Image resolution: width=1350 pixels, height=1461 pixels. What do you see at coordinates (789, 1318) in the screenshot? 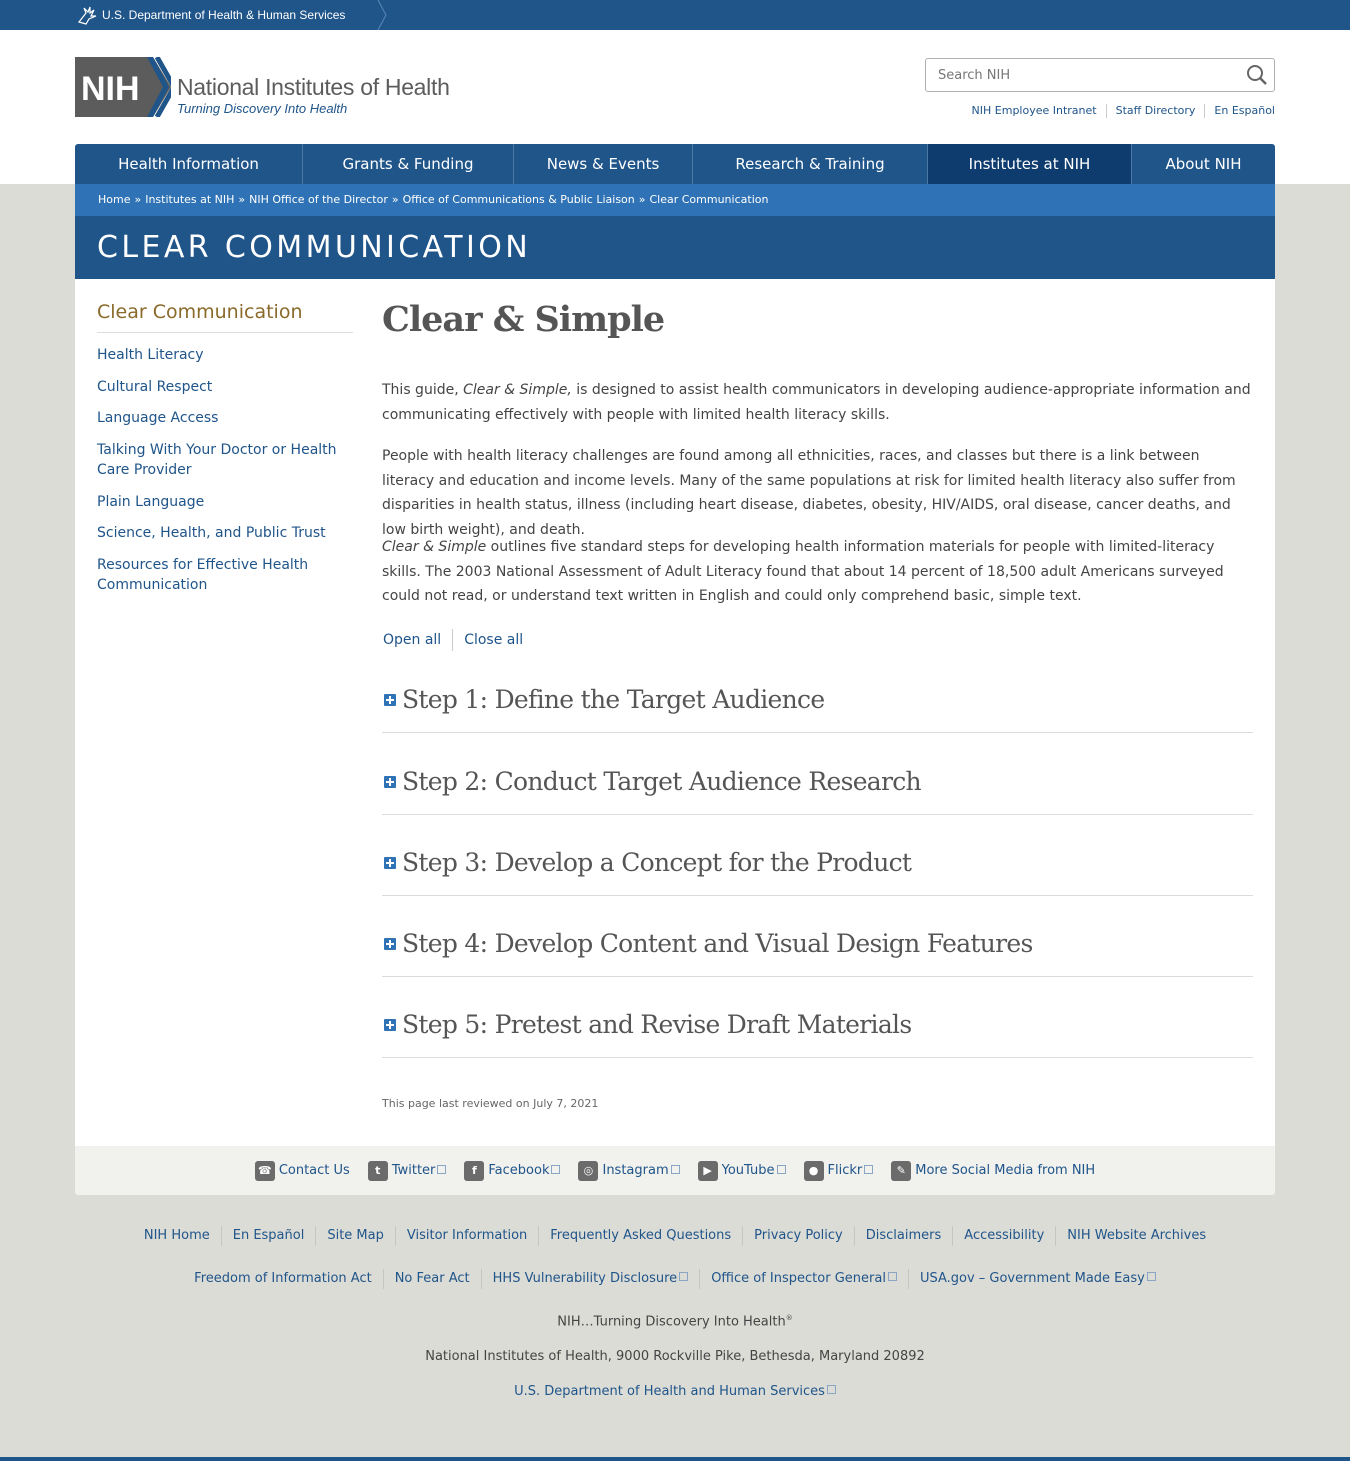
I see `registered-mark: ®` at bounding box center [789, 1318].